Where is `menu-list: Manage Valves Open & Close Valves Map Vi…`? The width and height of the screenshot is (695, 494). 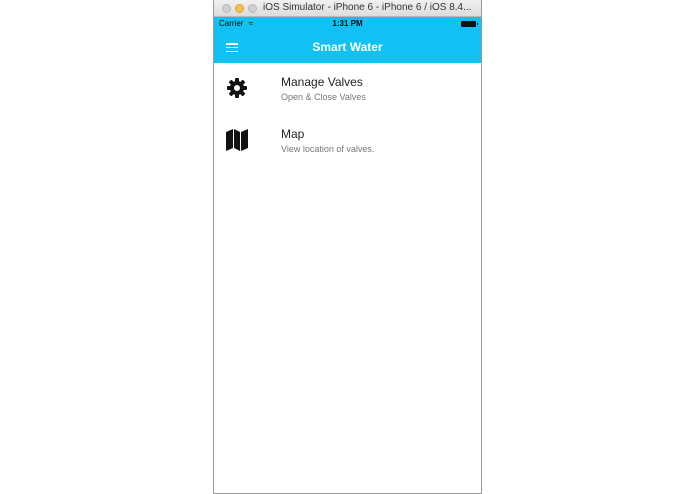 menu-list: Manage Valves Open & Close Valves Map Vi… is located at coordinates (347, 115).